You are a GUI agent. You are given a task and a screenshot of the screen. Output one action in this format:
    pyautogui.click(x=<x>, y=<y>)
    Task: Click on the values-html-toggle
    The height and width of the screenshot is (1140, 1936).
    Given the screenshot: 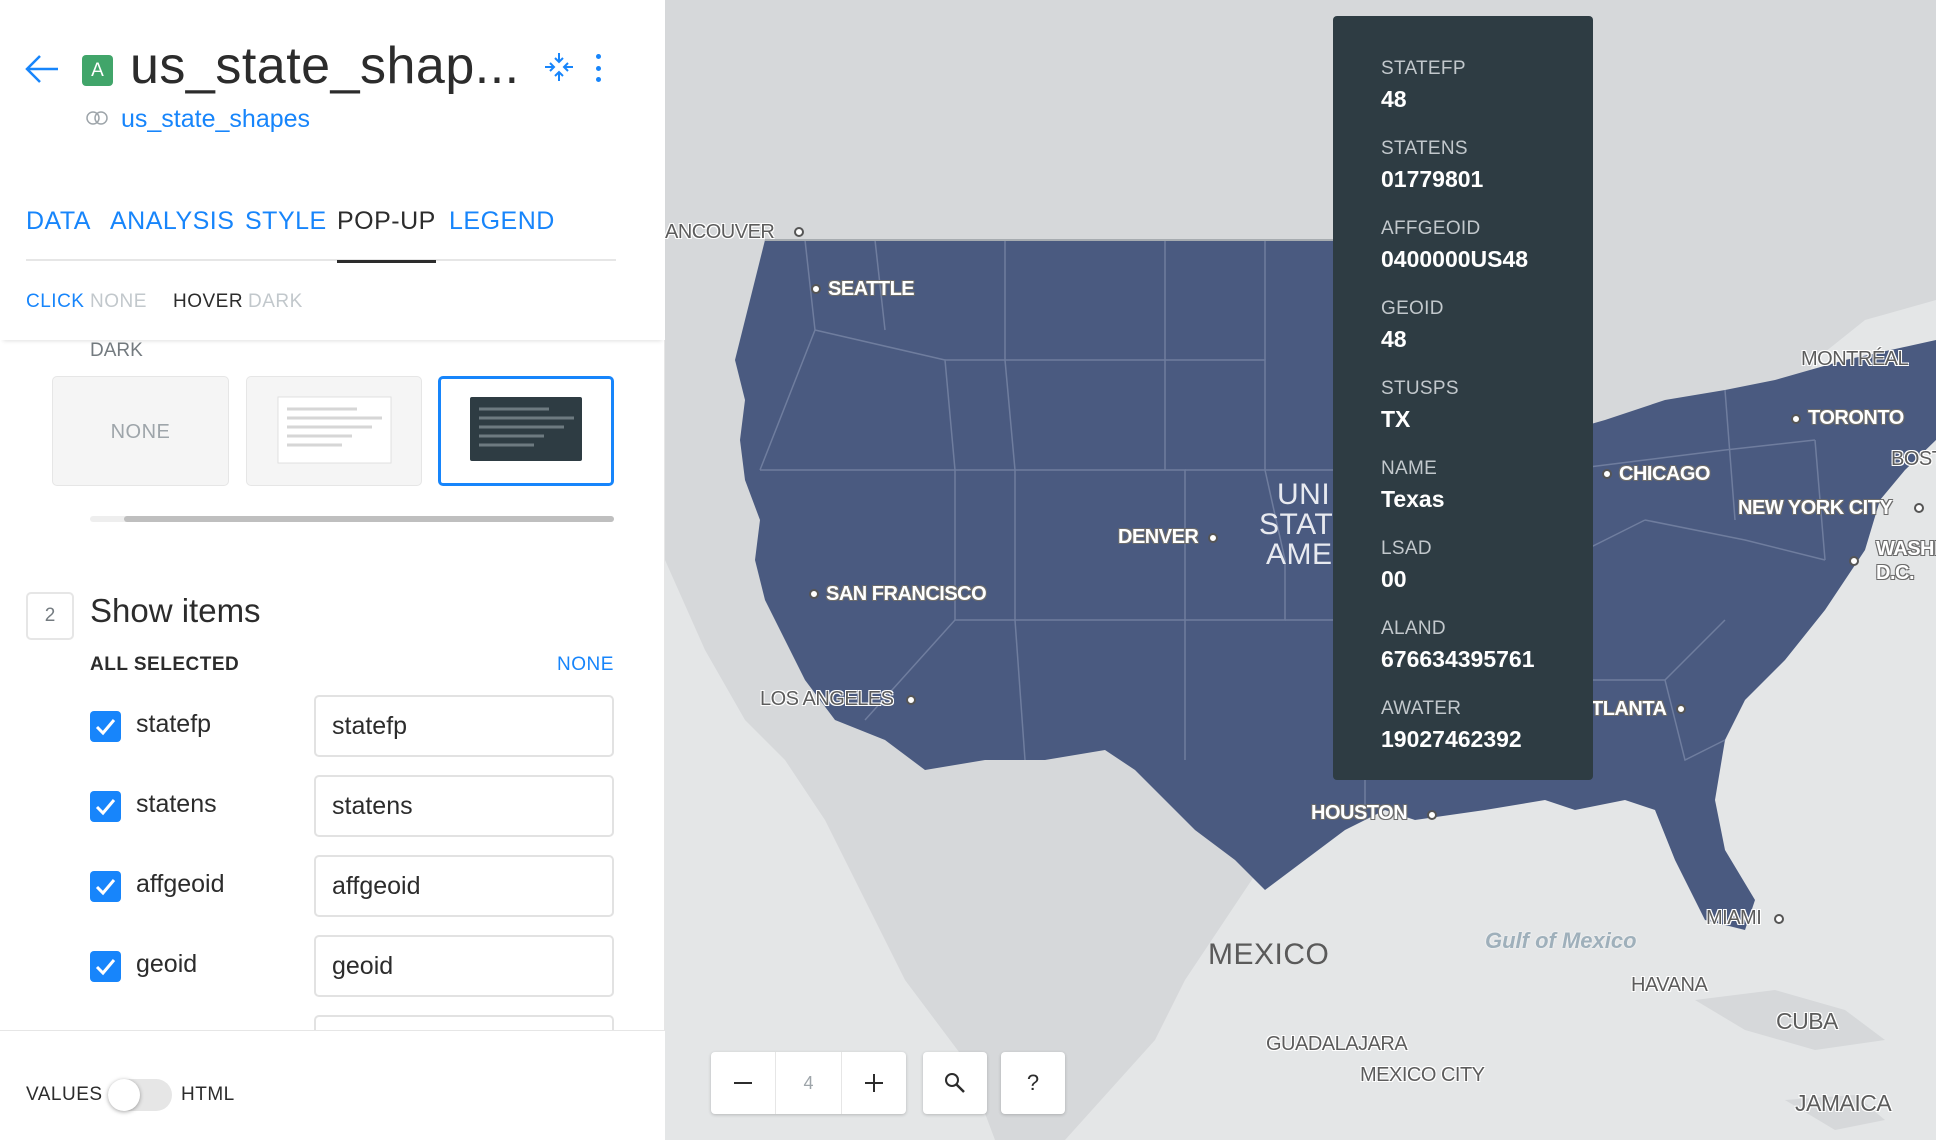 What is the action you would take?
    pyautogui.click(x=140, y=1095)
    